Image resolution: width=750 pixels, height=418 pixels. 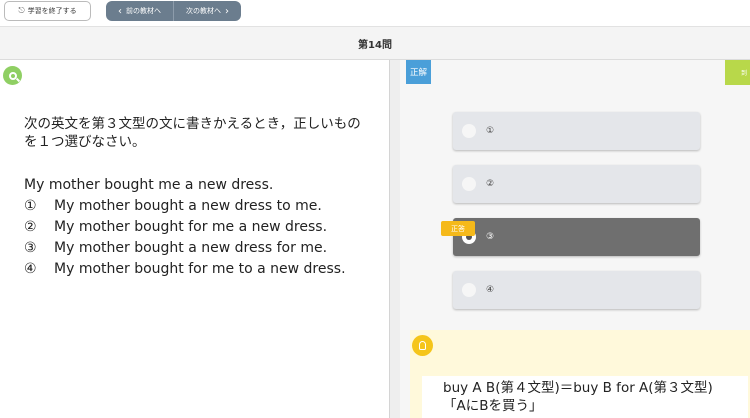 What do you see at coordinates (576, 131) in the screenshot?
I see `answer-choice-1: ①` at bounding box center [576, 131].